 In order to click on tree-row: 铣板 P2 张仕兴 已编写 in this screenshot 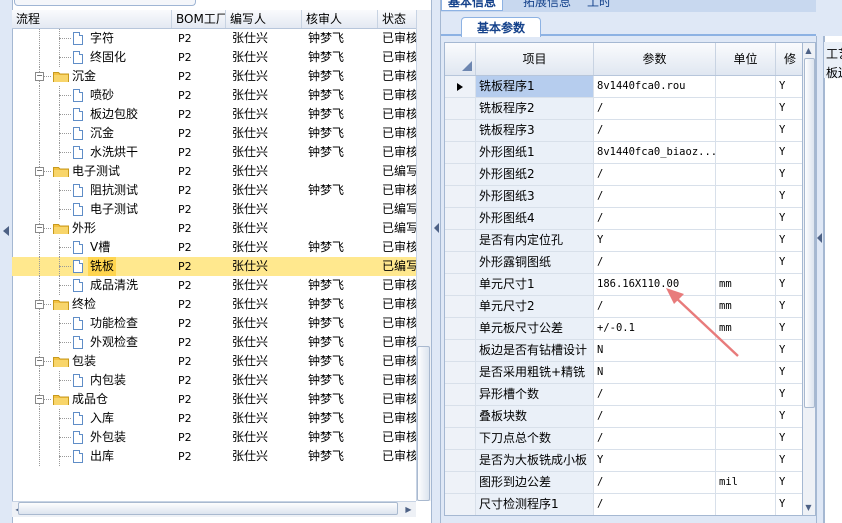, I will do `click(214, 266)`.